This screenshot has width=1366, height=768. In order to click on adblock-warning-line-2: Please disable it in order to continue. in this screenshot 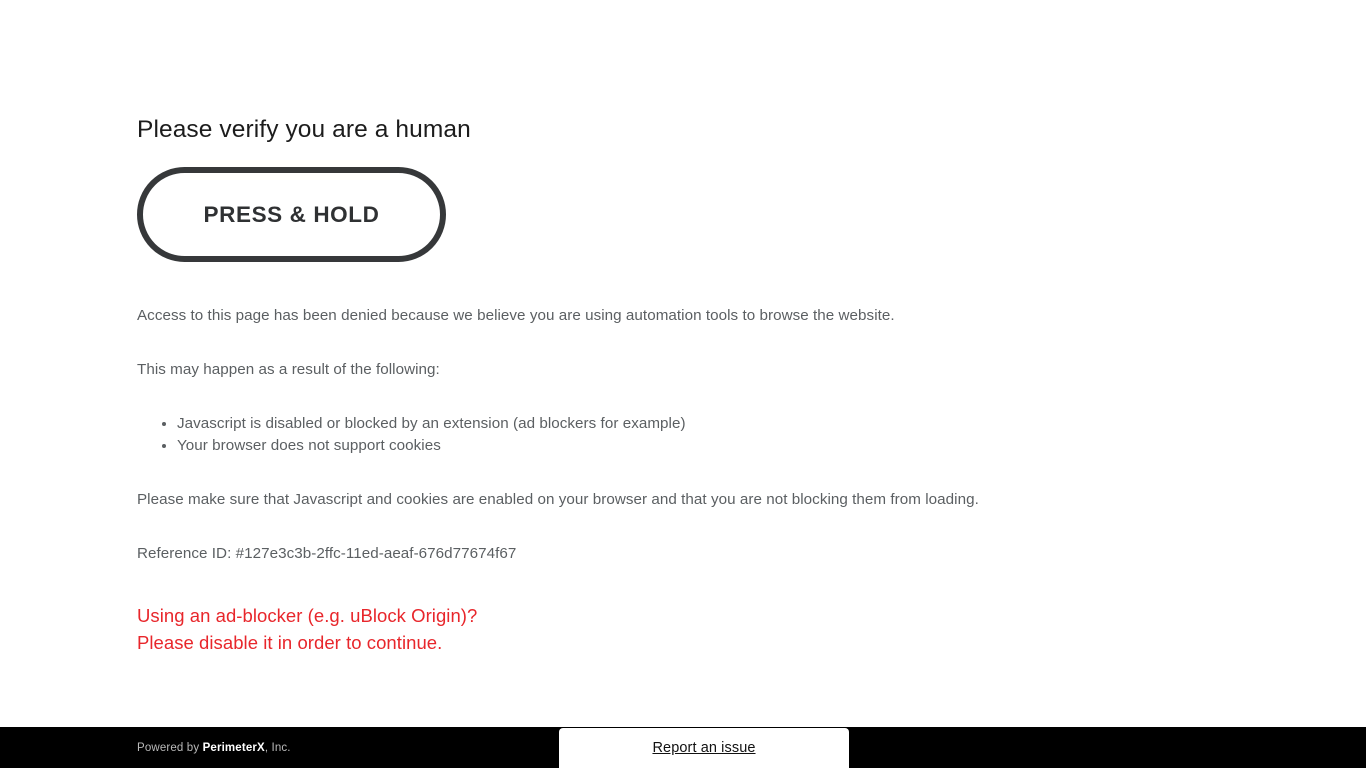, I will do `click(290, 642)`.